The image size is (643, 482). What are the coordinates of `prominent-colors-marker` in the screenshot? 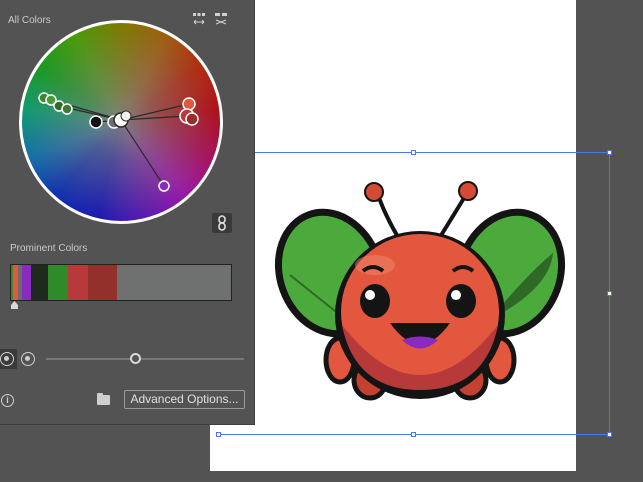 It's located at (14, 305).